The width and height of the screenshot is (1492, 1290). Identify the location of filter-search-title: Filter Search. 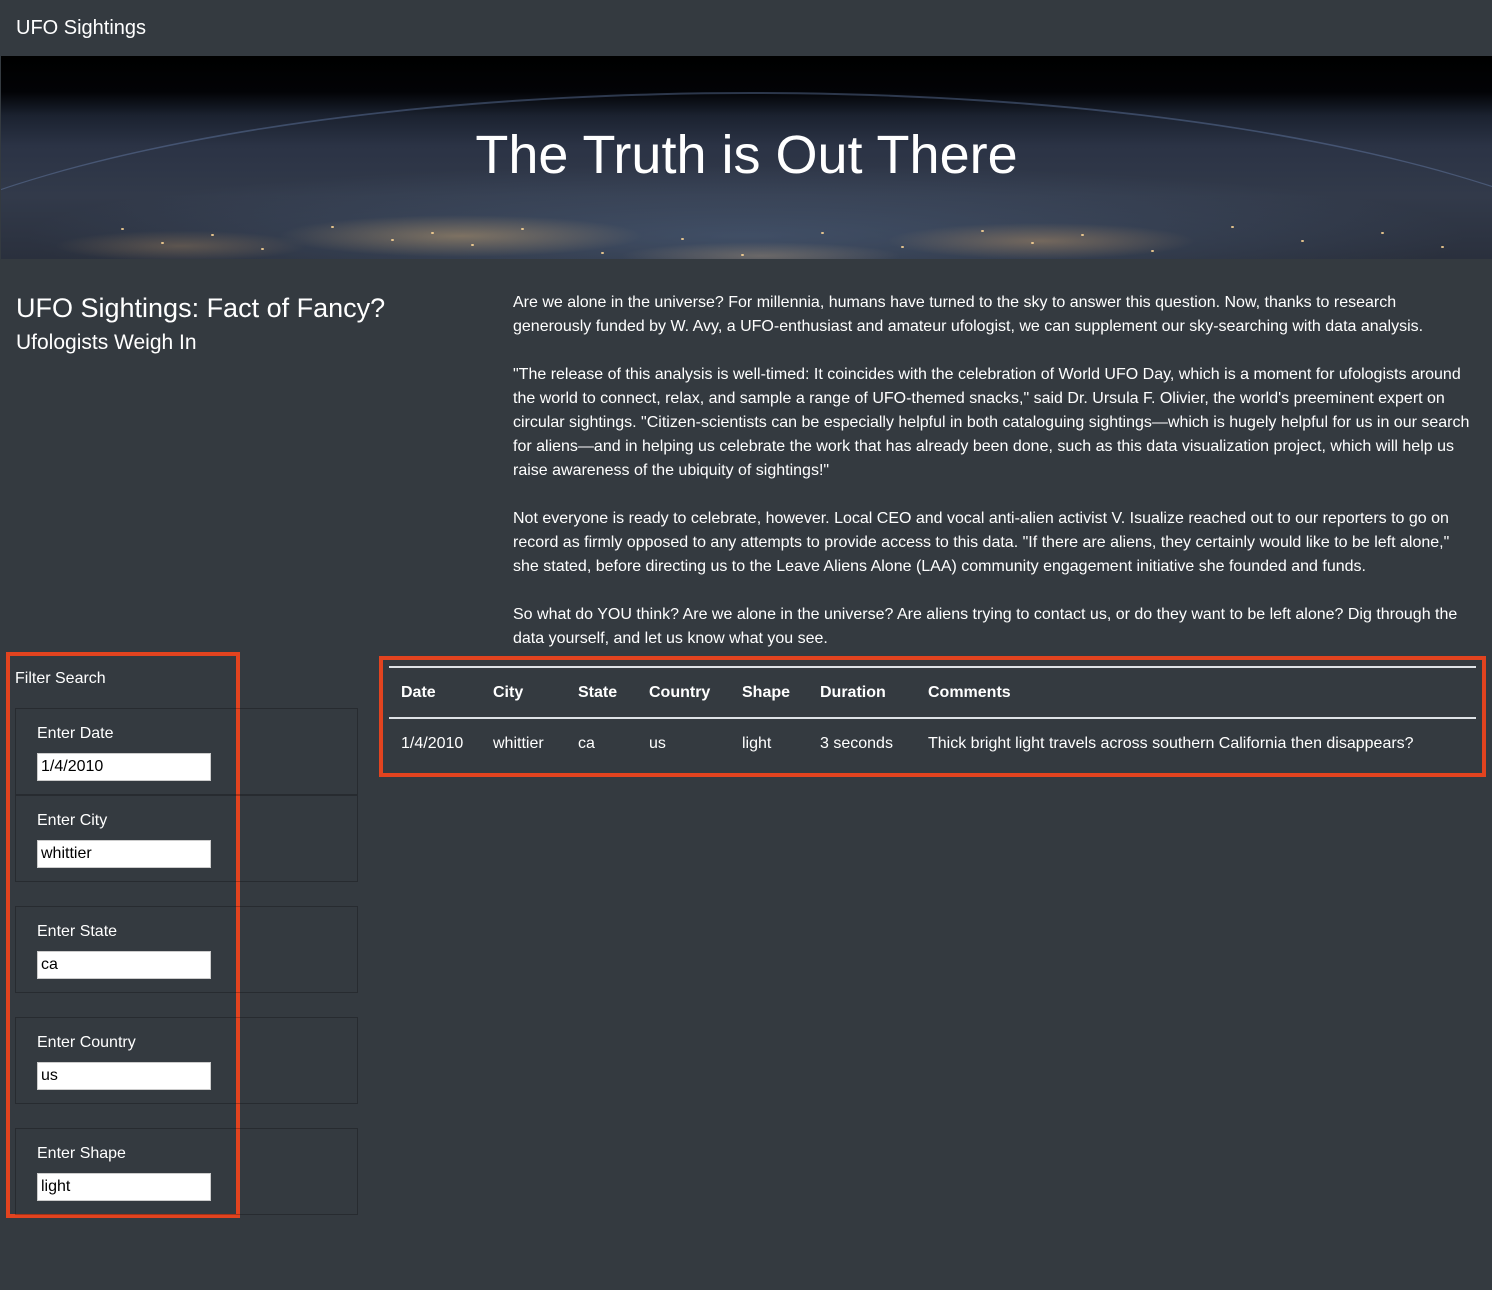
(60, 678).